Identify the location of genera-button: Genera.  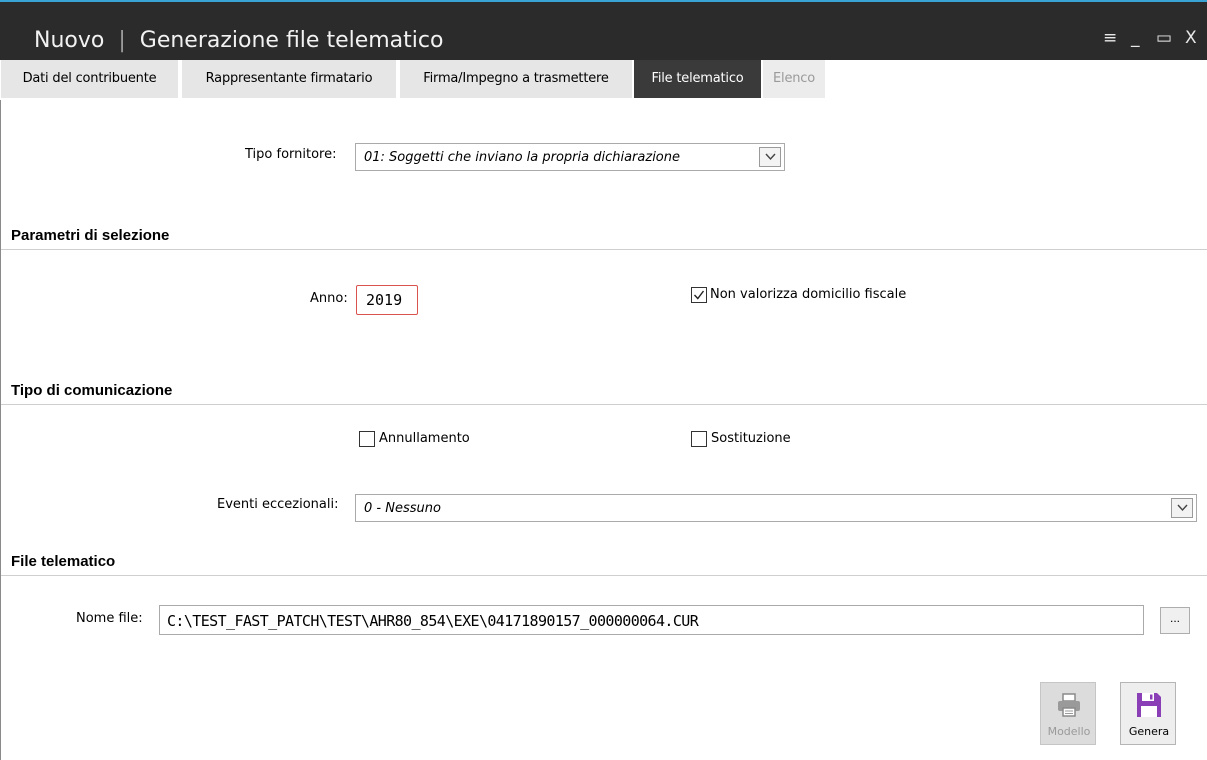
(1148, 713).